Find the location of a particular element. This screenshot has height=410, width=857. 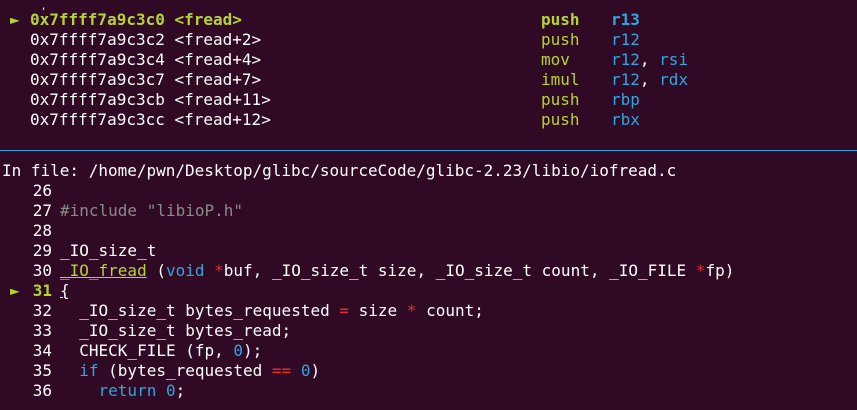

instruction-mnemonic: imul is located at coordinates (560, 79).